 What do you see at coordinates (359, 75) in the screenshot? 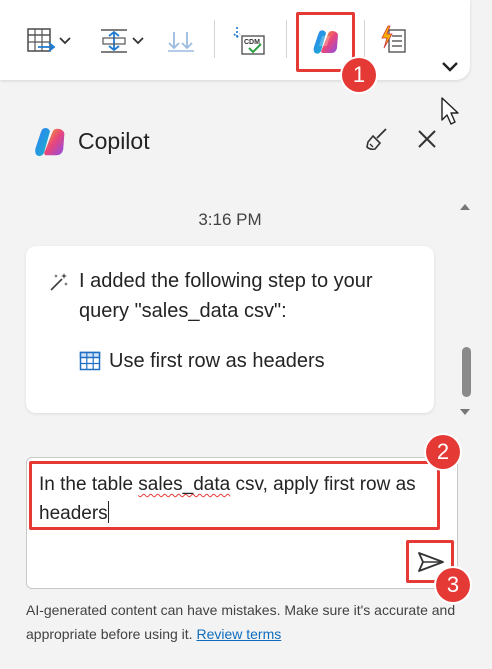
I see `step-badge-1: 1` at bounding box center [359, 75].